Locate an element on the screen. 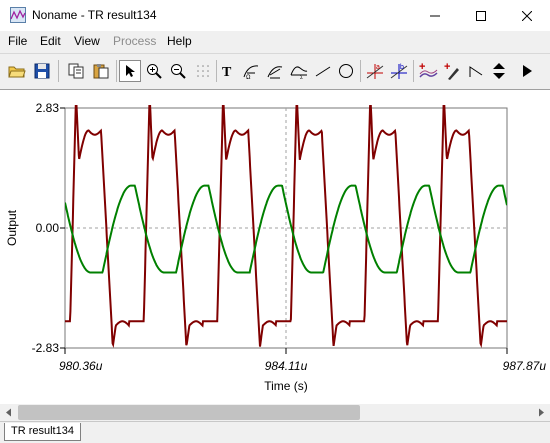 The width and height of the screenshot is (550, 443). add-trace-button: + is located at coordinates (428, 71).